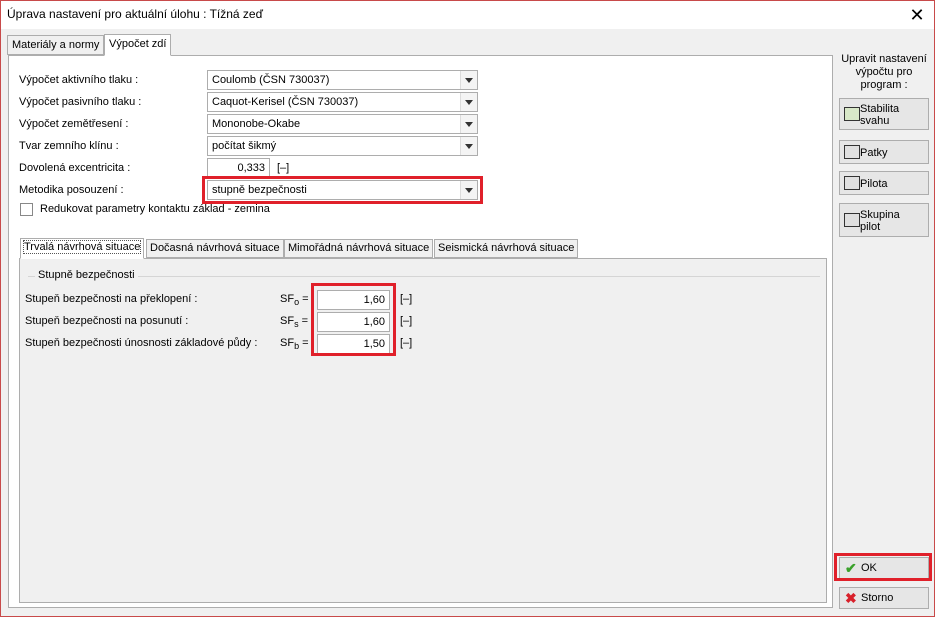  What do you see at coordinates (342, 124) in the screenshot?
I see `earthquake-select: Mononobe-Okabe` at bounding box center [342, 124].